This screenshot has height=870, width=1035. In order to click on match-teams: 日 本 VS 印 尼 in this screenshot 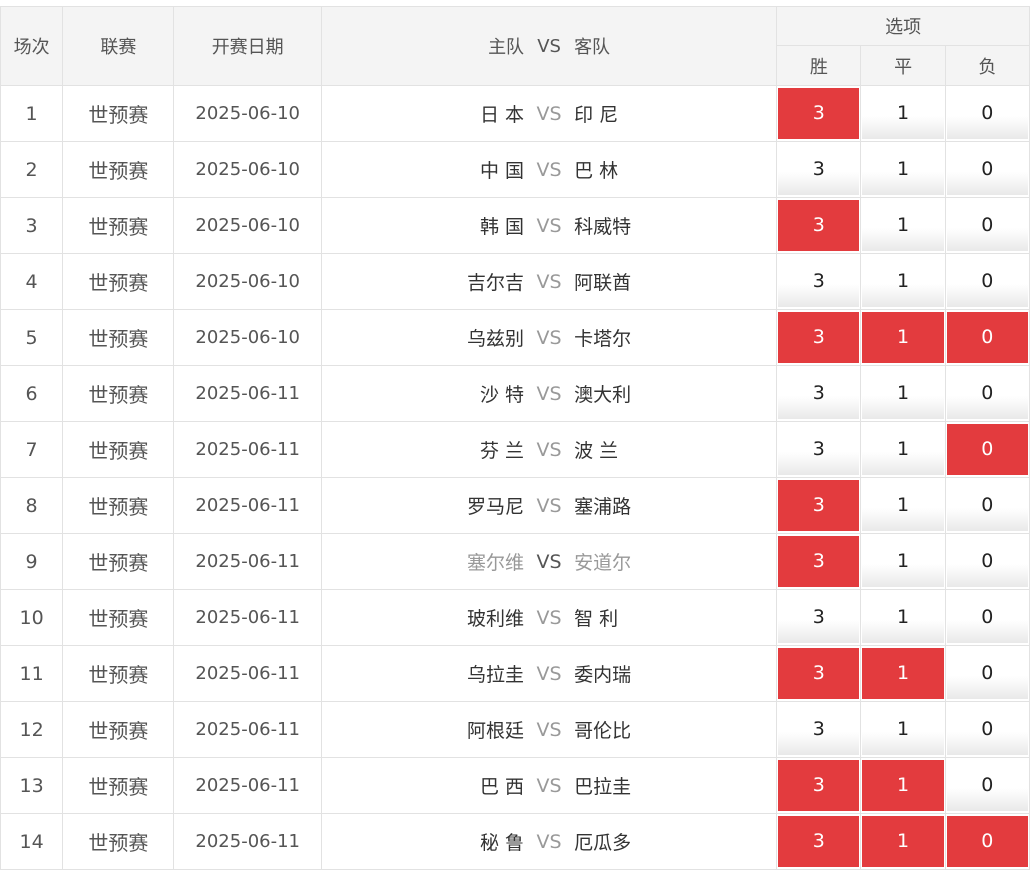, I will do `click(549, 113)`.